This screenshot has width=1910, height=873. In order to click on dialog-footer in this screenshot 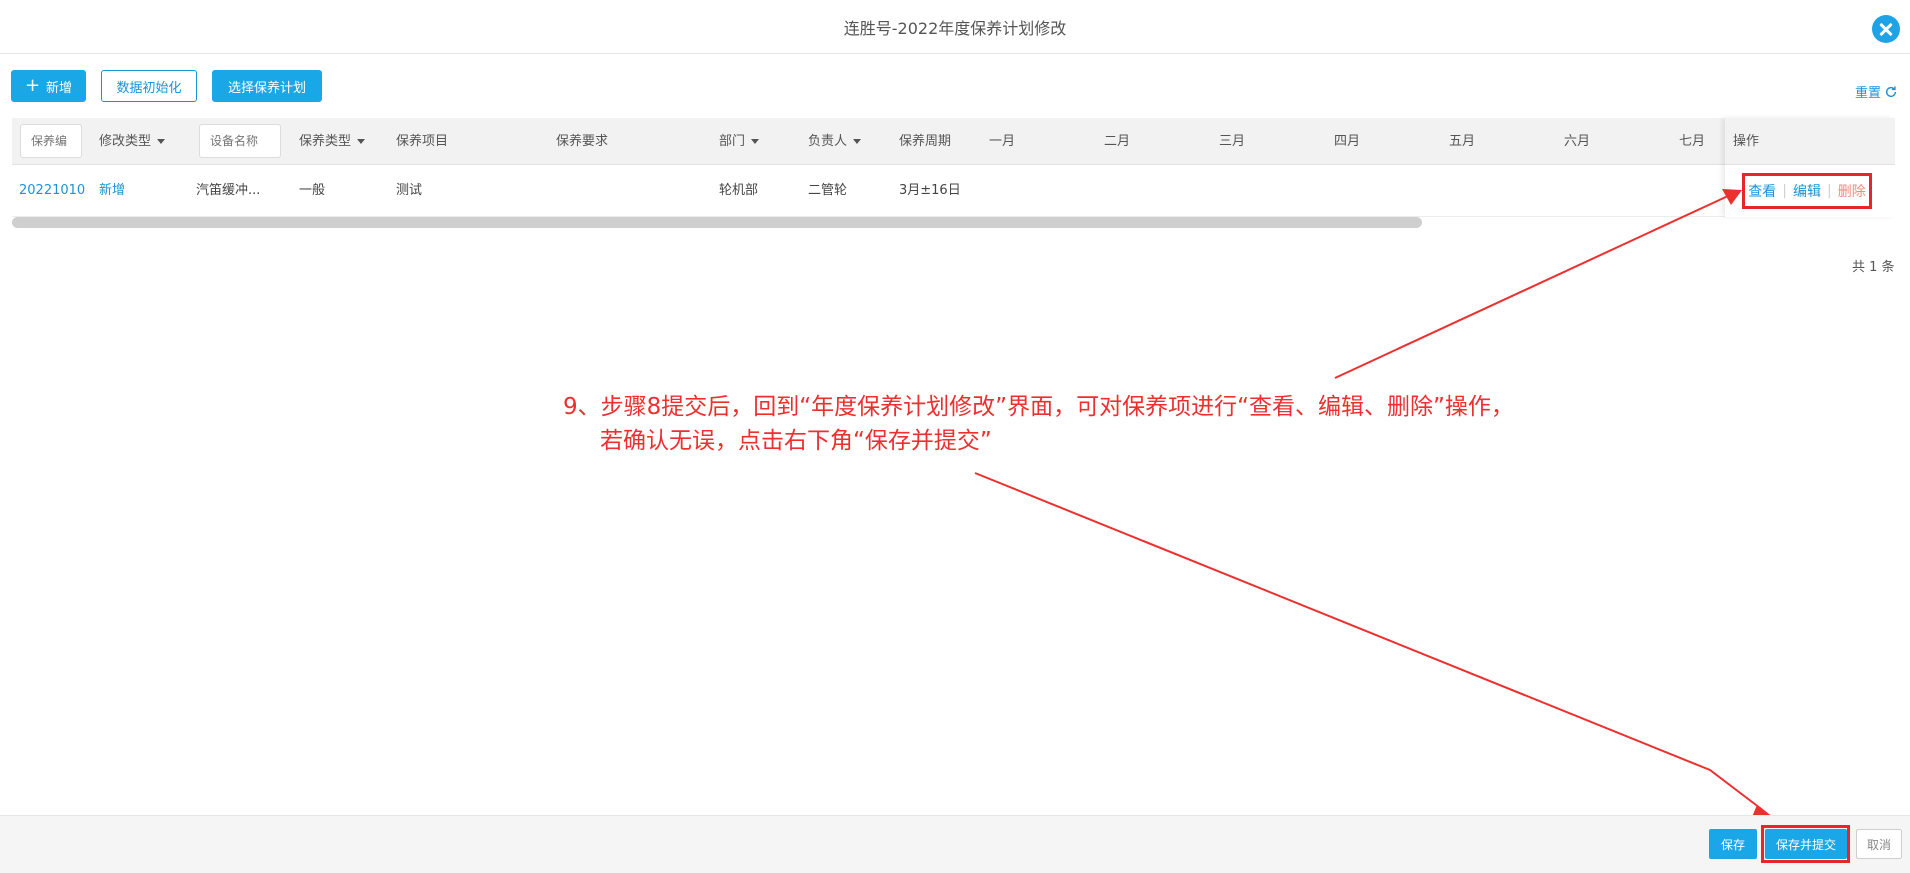, I will do `click(955, 844)`.